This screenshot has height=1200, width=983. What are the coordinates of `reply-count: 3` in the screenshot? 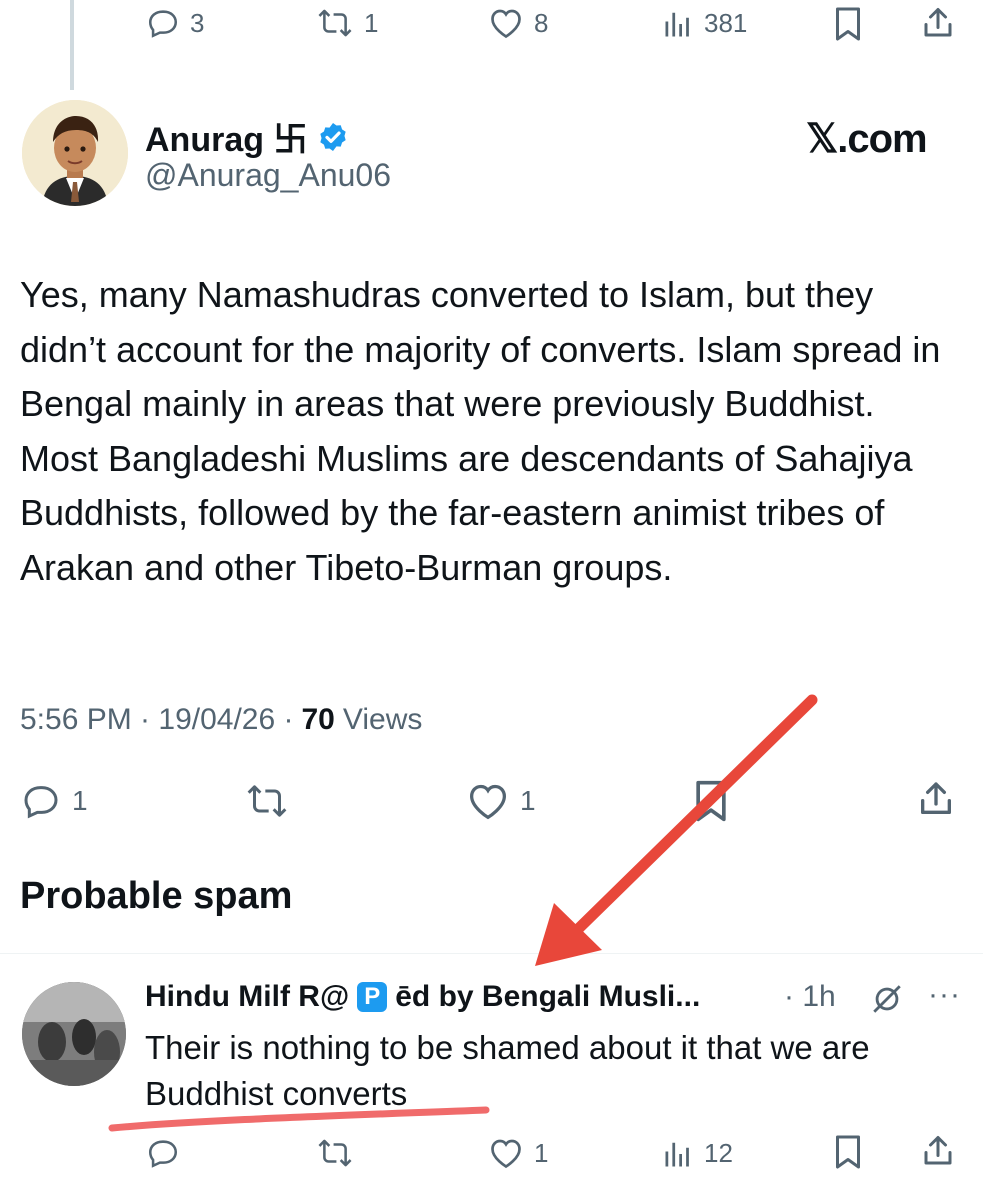 It's located at (197, 22).